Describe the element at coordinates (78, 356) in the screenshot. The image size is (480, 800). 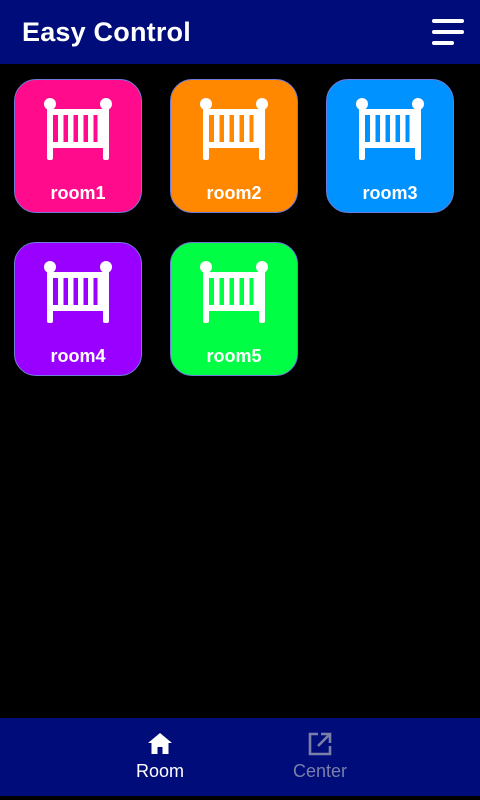
I see `room-label: room4` at that location.